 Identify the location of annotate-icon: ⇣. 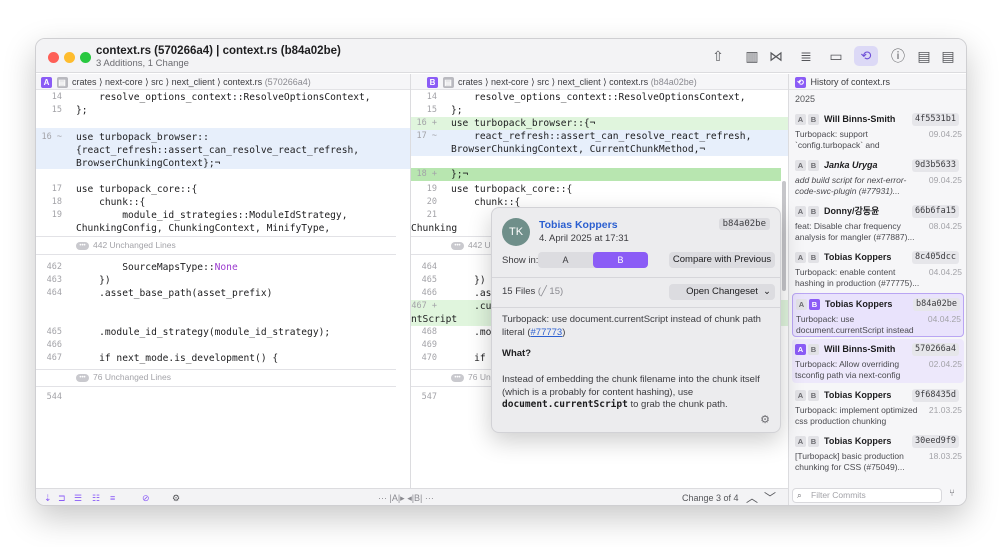
(48, 497).